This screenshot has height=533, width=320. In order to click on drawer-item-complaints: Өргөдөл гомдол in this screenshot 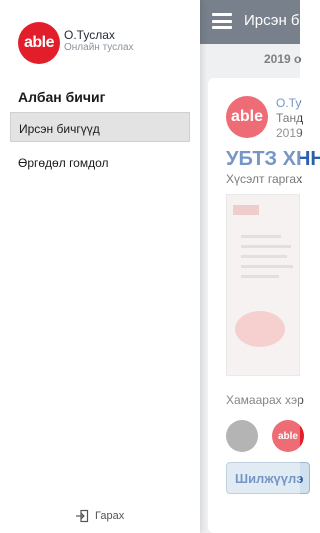, I will do `click(100, 162)`.